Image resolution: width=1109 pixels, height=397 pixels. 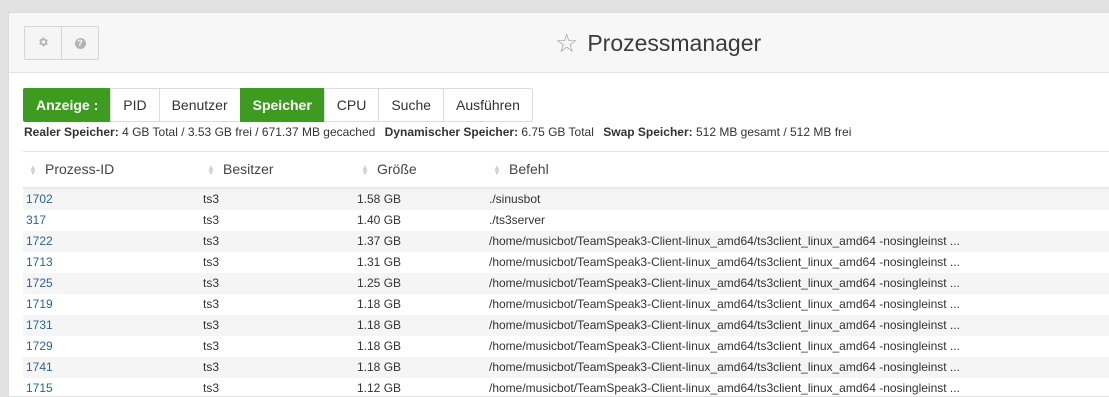 What do you see at coordinates (71, 132) in the screenshot?
I see `real-memory-label: Realer Speicher:` at bounding box center [71, 132].